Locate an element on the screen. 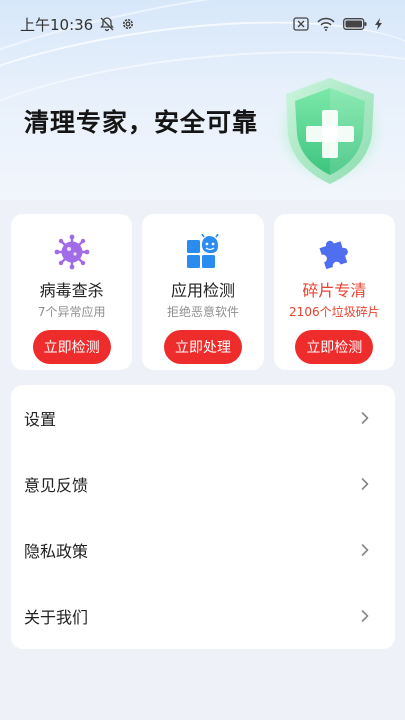 This screenshot has height=720, width=405. card-title: 应用检测 is located at coordinates (202, 290).